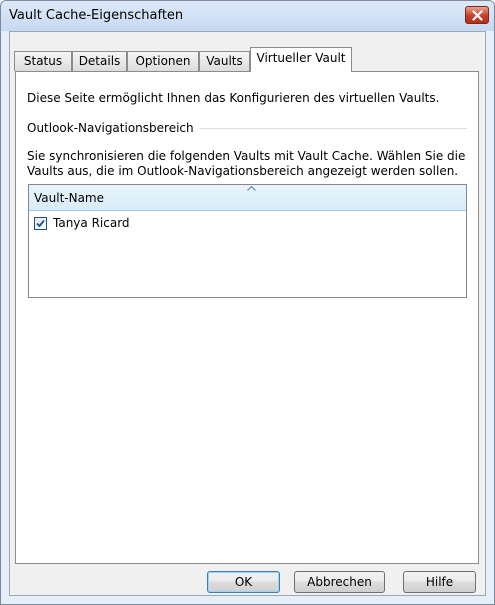  I want to click on title-bar: Vault Cache-Eigenschaften, so click(247, 16).